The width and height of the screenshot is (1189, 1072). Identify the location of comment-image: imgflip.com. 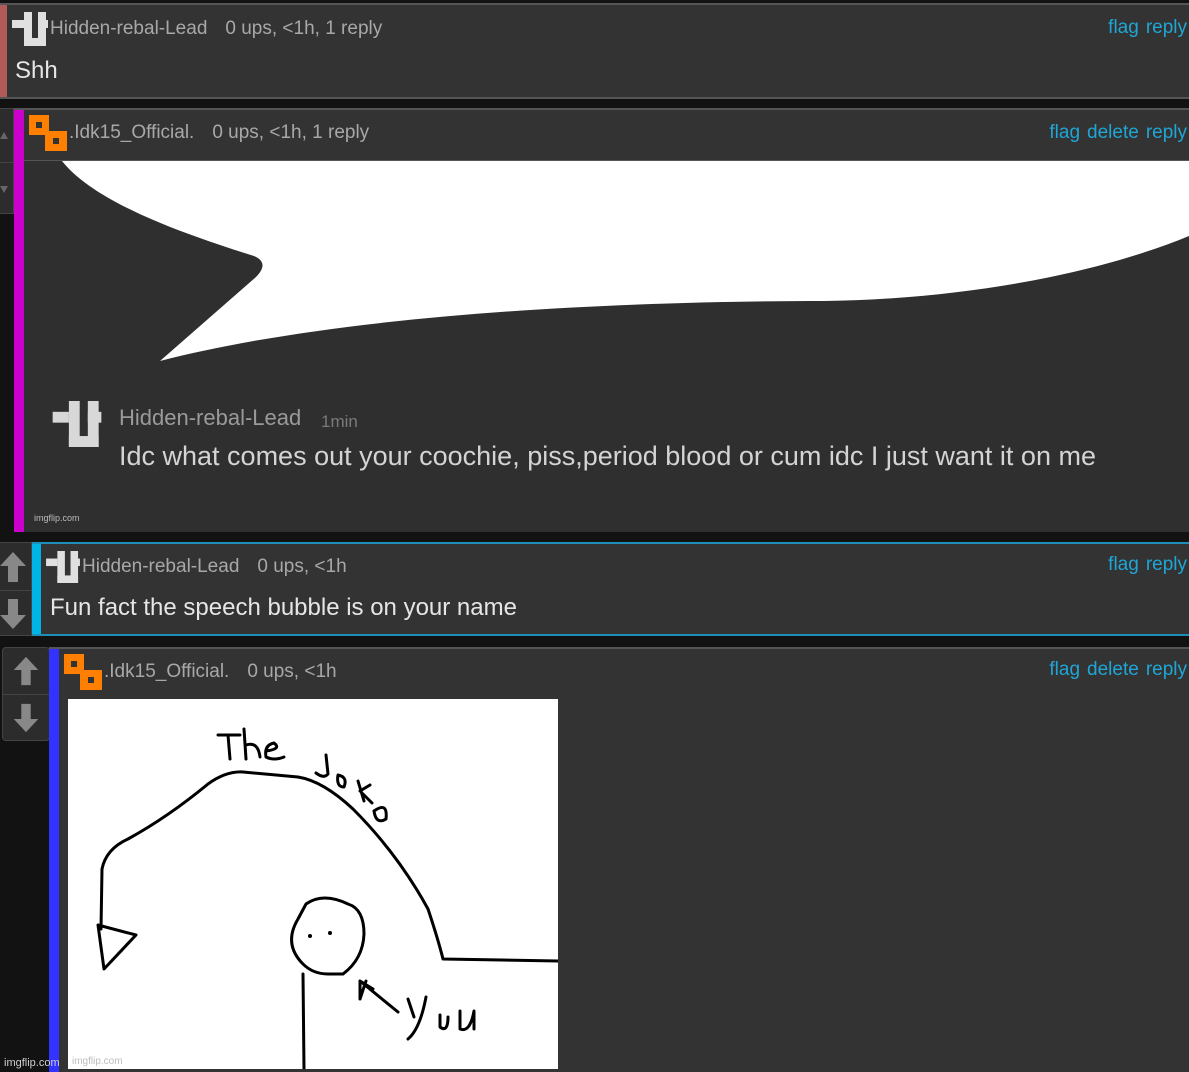
(313, 884).